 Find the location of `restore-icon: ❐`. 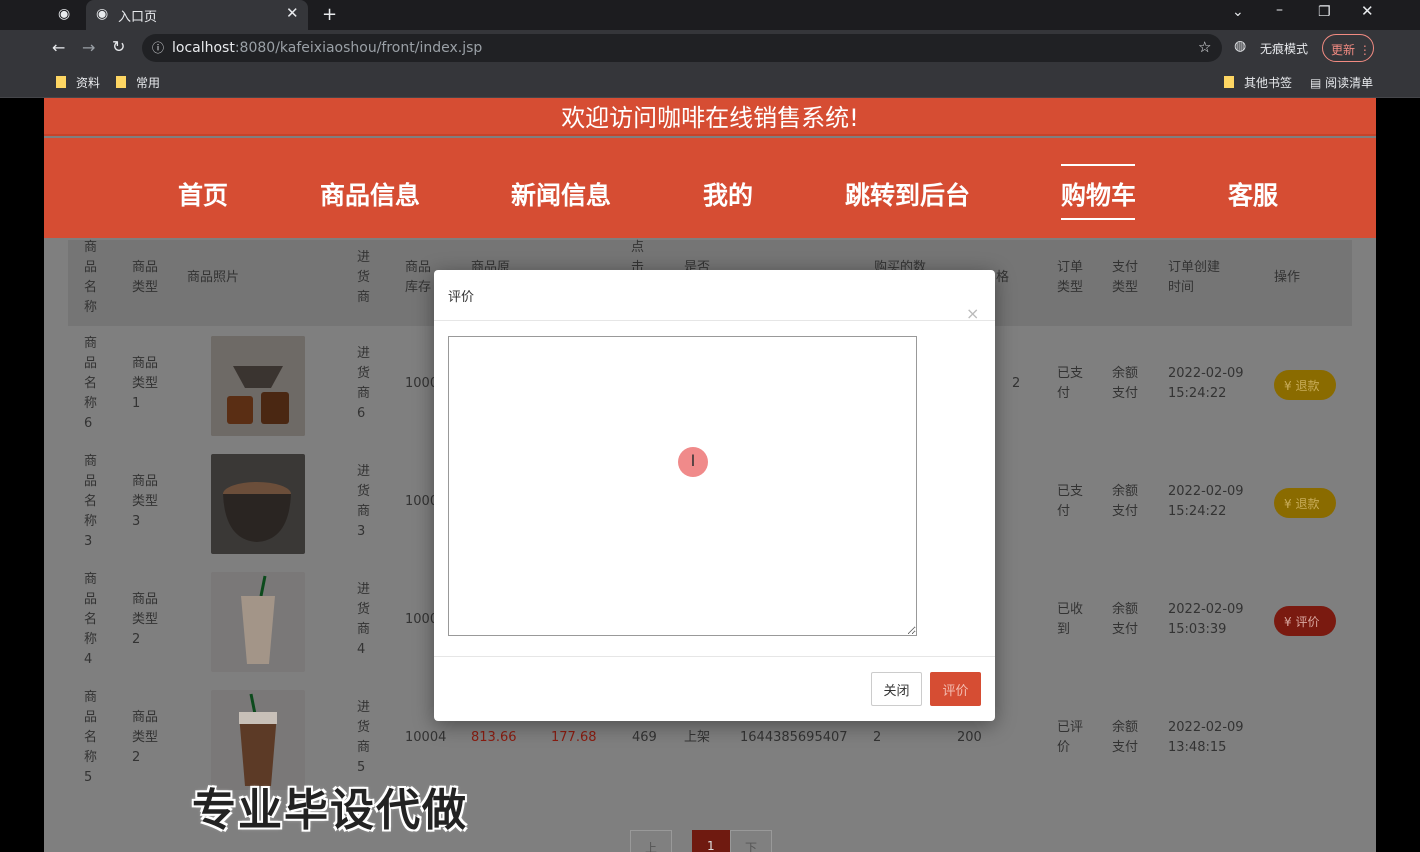

restore-icon: ❐ is located at coordinates (1324, 12).